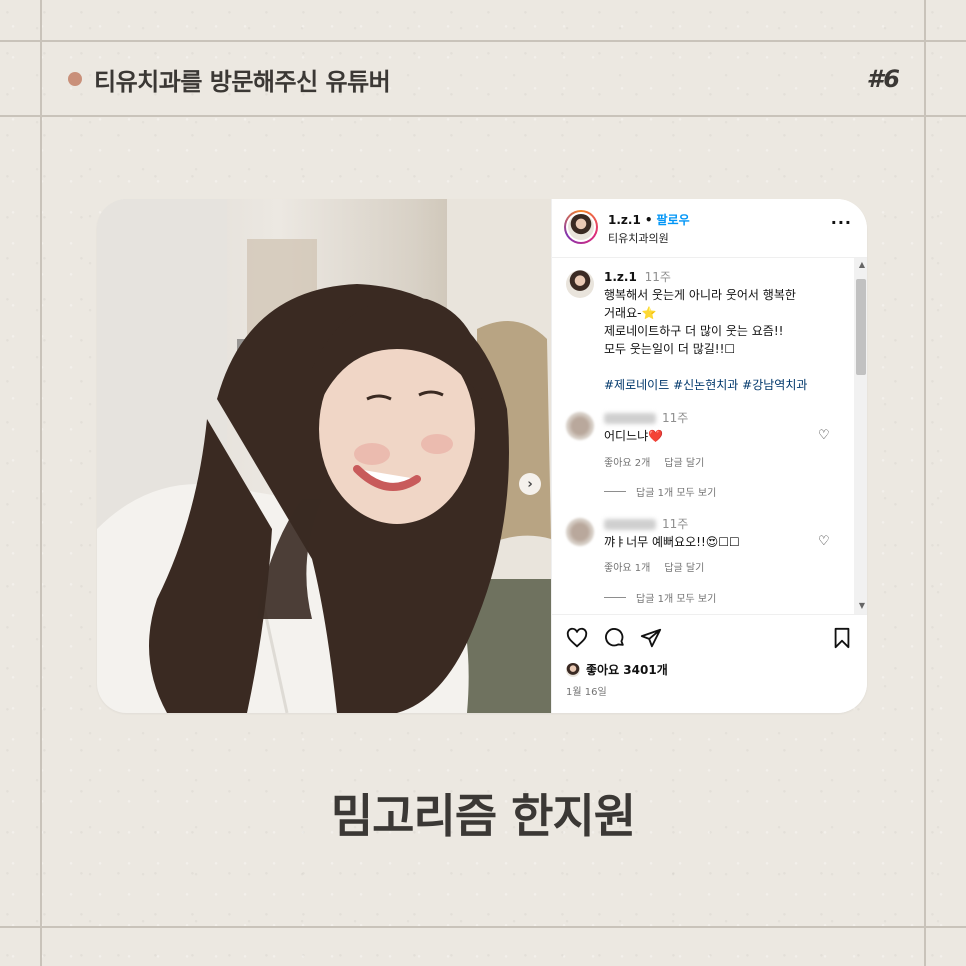 The height and width of the screenshot is (966, 966). I want to click on header-title: 티유치과를 방문해주신 유튜버, so click(229, 79).